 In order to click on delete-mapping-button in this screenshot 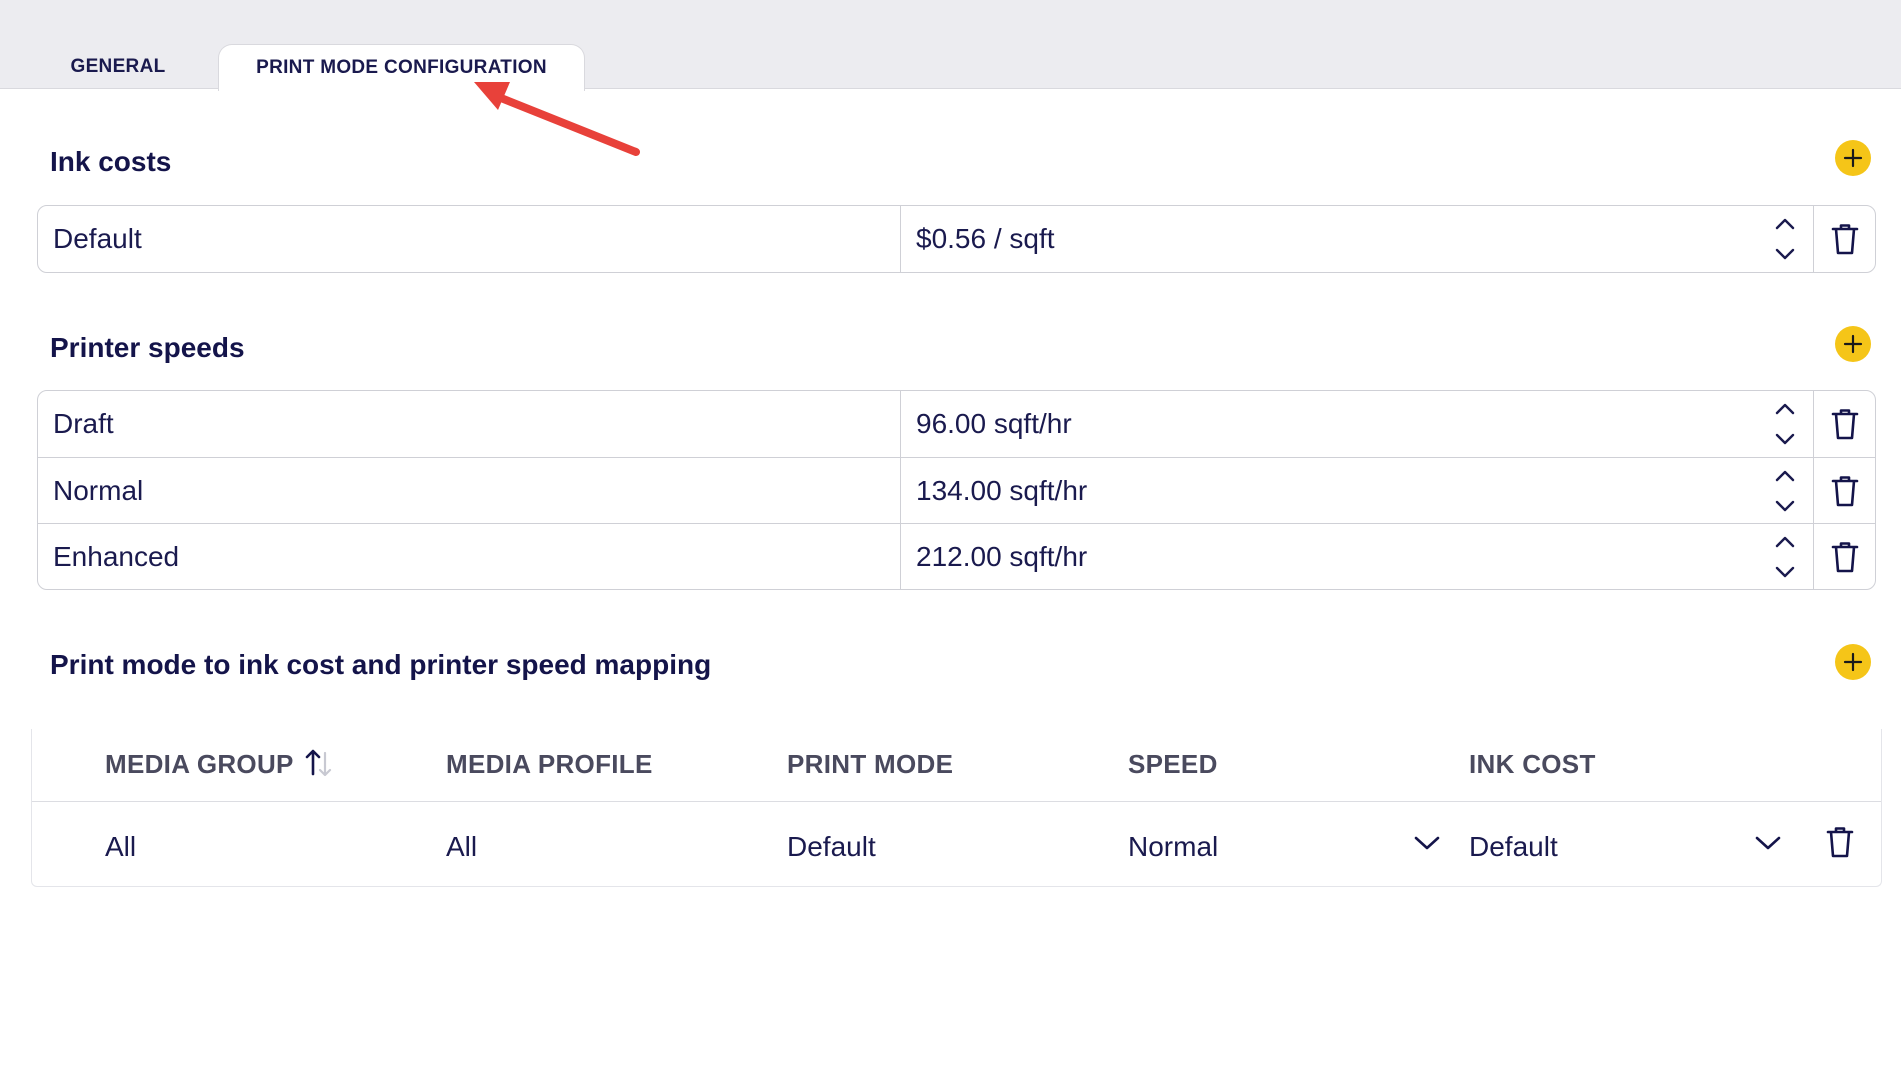, I will do `click(1840, 844)`.